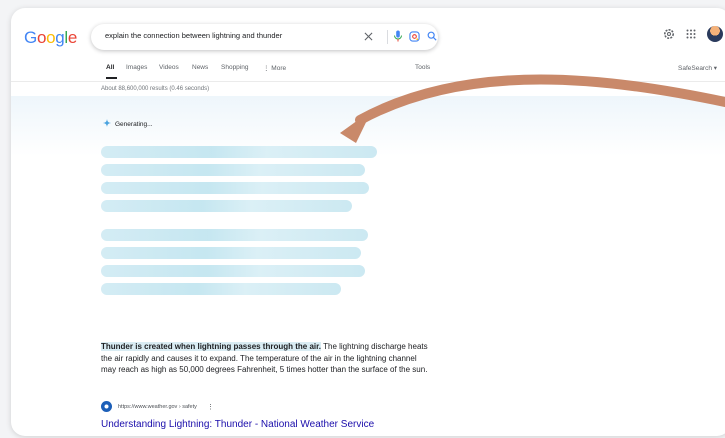 This screenshot has width=725, height=438. I want to click on safesearch-button: SafeSearch ▾, so click(697, 68).